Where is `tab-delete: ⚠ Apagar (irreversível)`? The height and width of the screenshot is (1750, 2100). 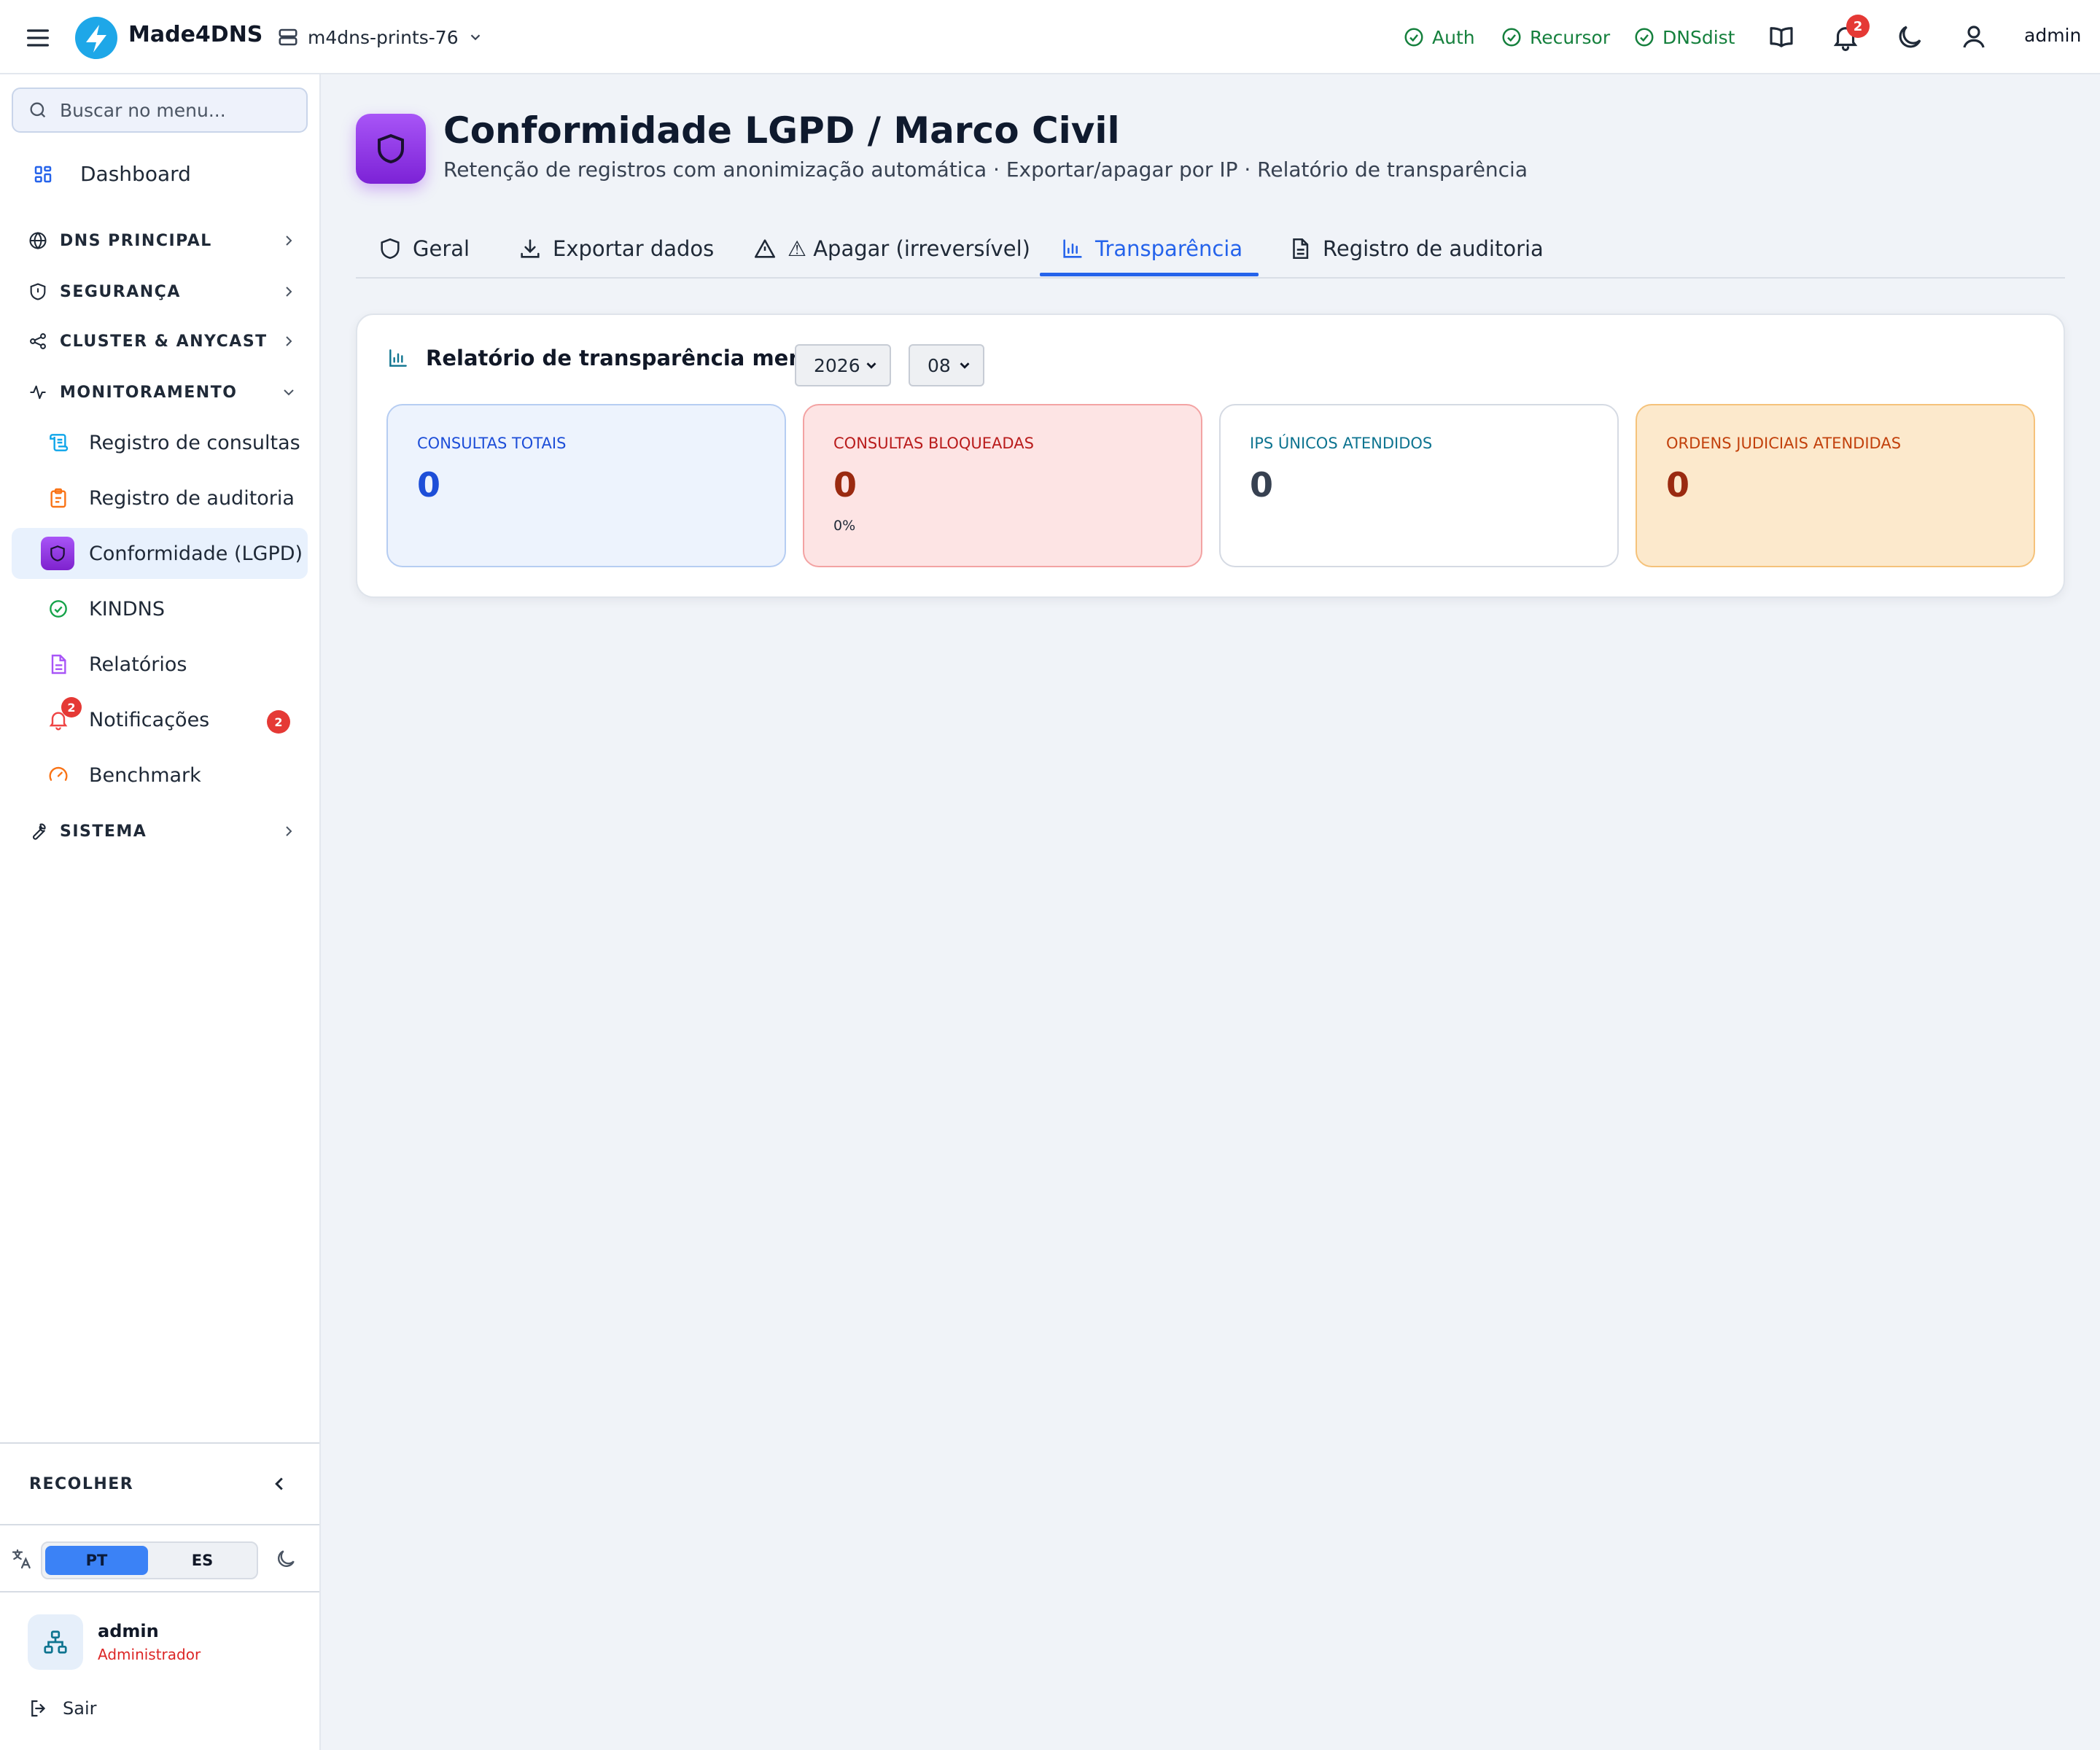
tab-delete: ⚠ Apagar (irreversível) is located at coordinates (891, 249).